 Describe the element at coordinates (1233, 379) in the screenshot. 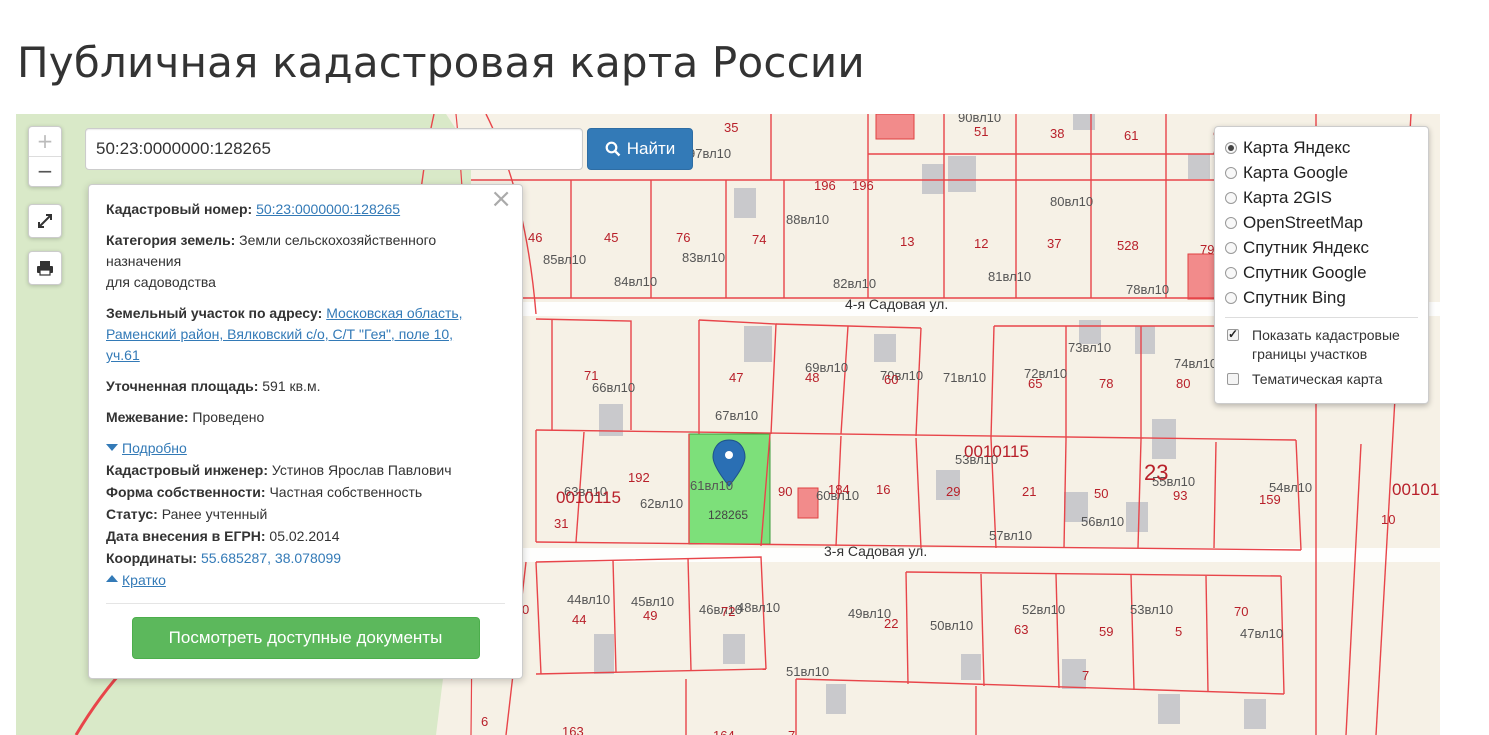

I see `thematic-map-checkbox` at that location.